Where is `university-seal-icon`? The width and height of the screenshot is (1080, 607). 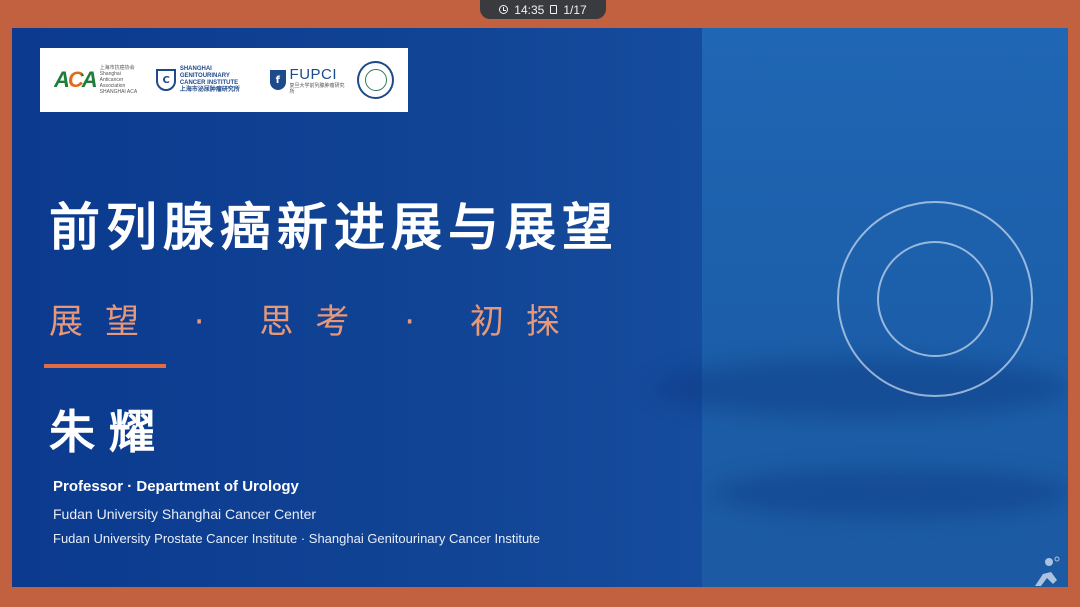 university-seal-icon is located at coordinates (375, 80).